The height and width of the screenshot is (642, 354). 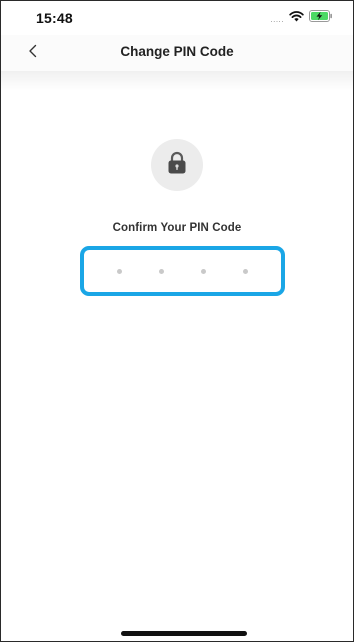 What do you see at coordinates (184, 633) in the screenshot?
I see `home-indicator` at bounding box center [184, 633].